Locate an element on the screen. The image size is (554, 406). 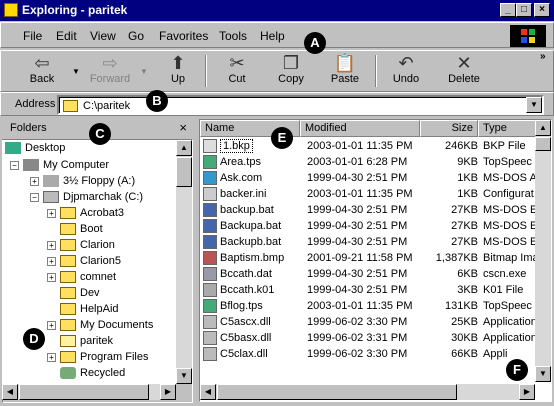
undo-button: ↶ Undo is located at coordinates (406, 71).